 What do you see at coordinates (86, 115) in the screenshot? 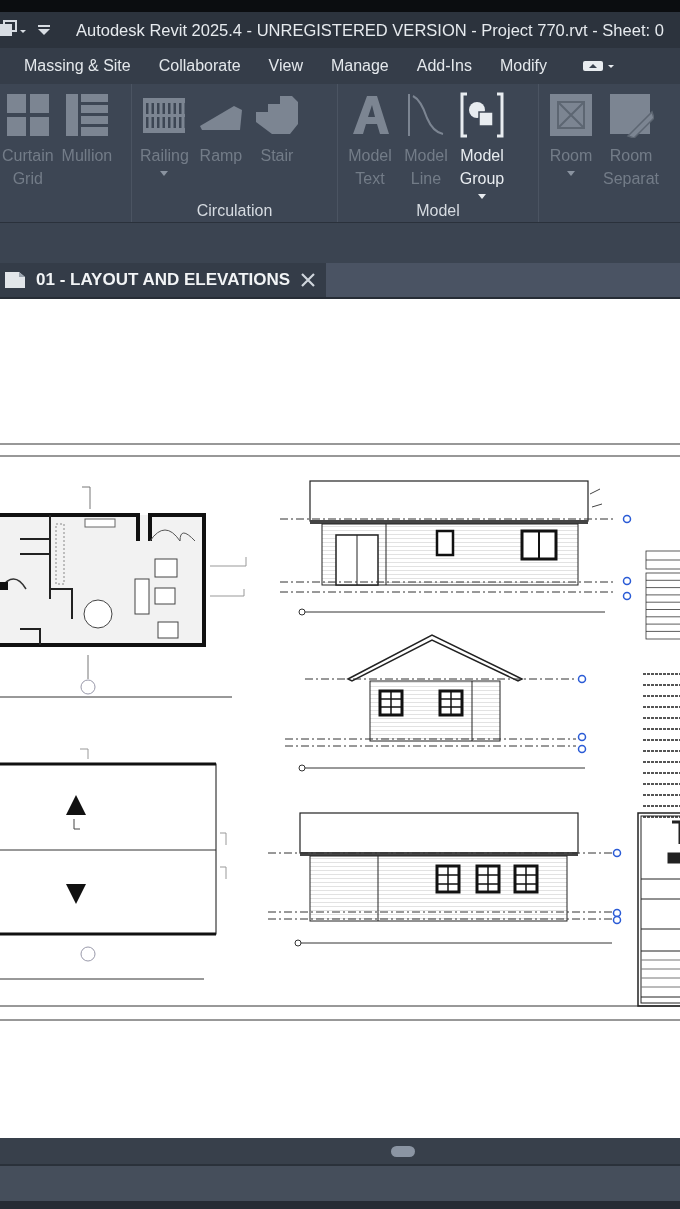
I see `mullion-icon` at bounding box center [86, 115].